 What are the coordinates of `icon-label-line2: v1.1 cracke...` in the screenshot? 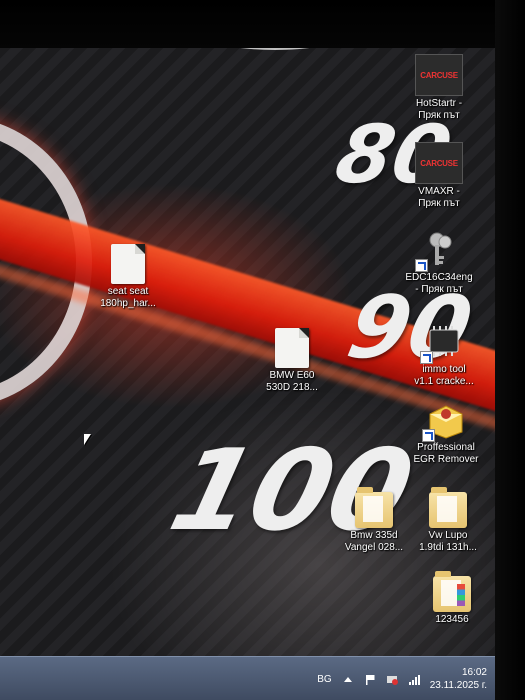 It's located at (444, 381).